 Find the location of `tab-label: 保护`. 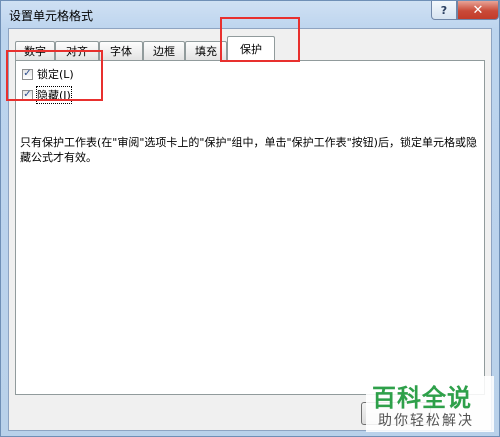

tab-label: 保护 is located at coordinates (251, 49).